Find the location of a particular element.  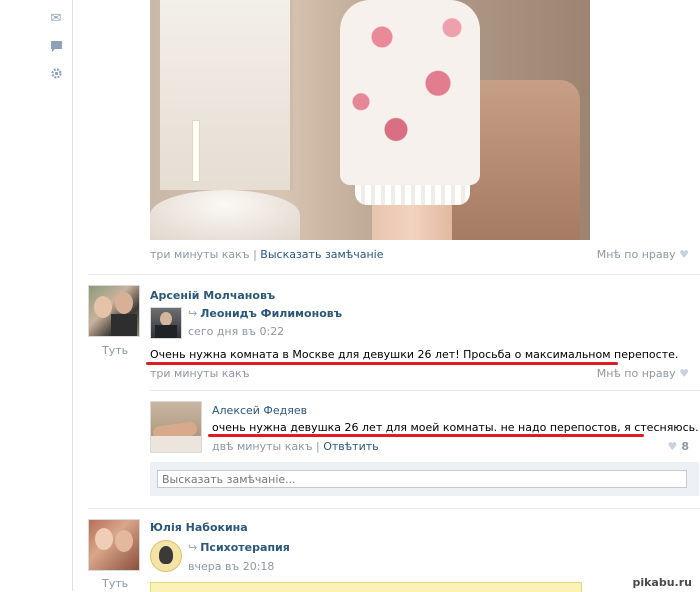

post2-like-label: Мнѣ по нраву is located at coordinates (636, 373).